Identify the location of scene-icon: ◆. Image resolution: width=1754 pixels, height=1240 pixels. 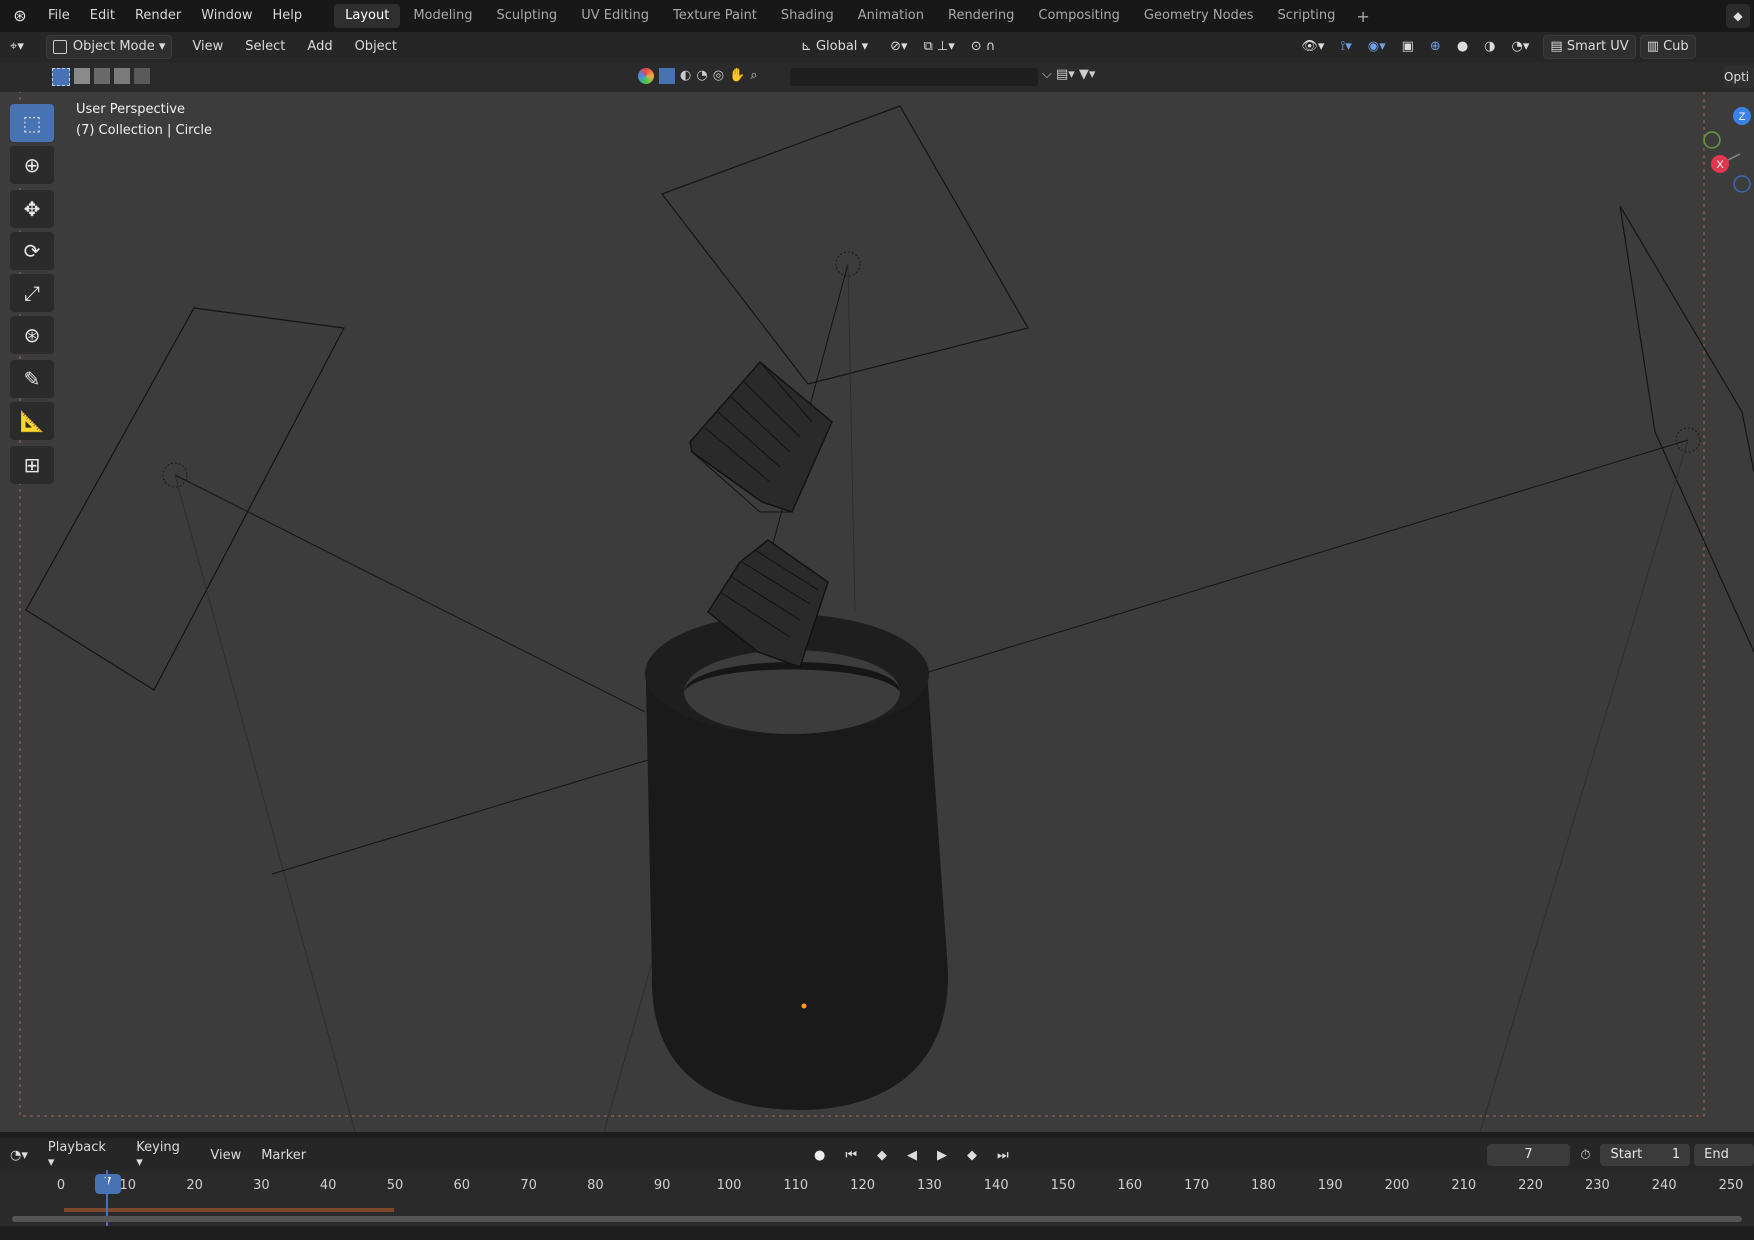
(1738, 16).